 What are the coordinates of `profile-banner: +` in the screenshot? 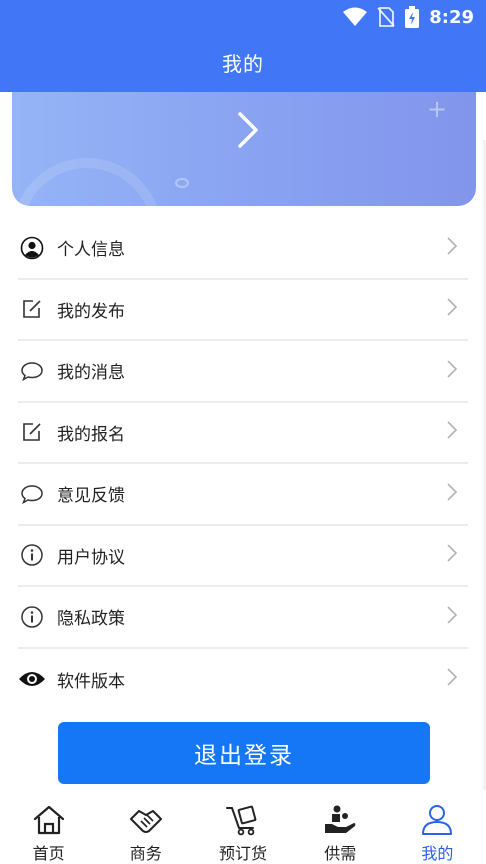 It's located at (244, 149).